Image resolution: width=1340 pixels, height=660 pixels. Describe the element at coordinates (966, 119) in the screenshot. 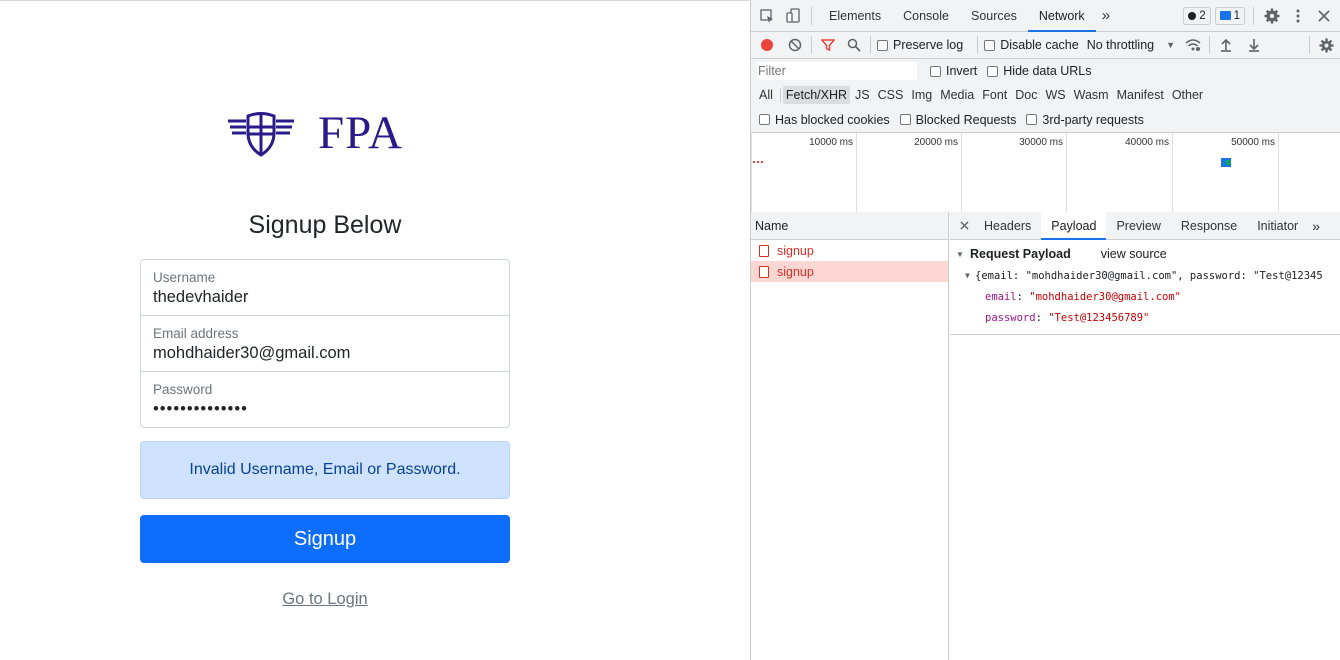

I see `blocked-requests-label: Blocked Requests` at that location.